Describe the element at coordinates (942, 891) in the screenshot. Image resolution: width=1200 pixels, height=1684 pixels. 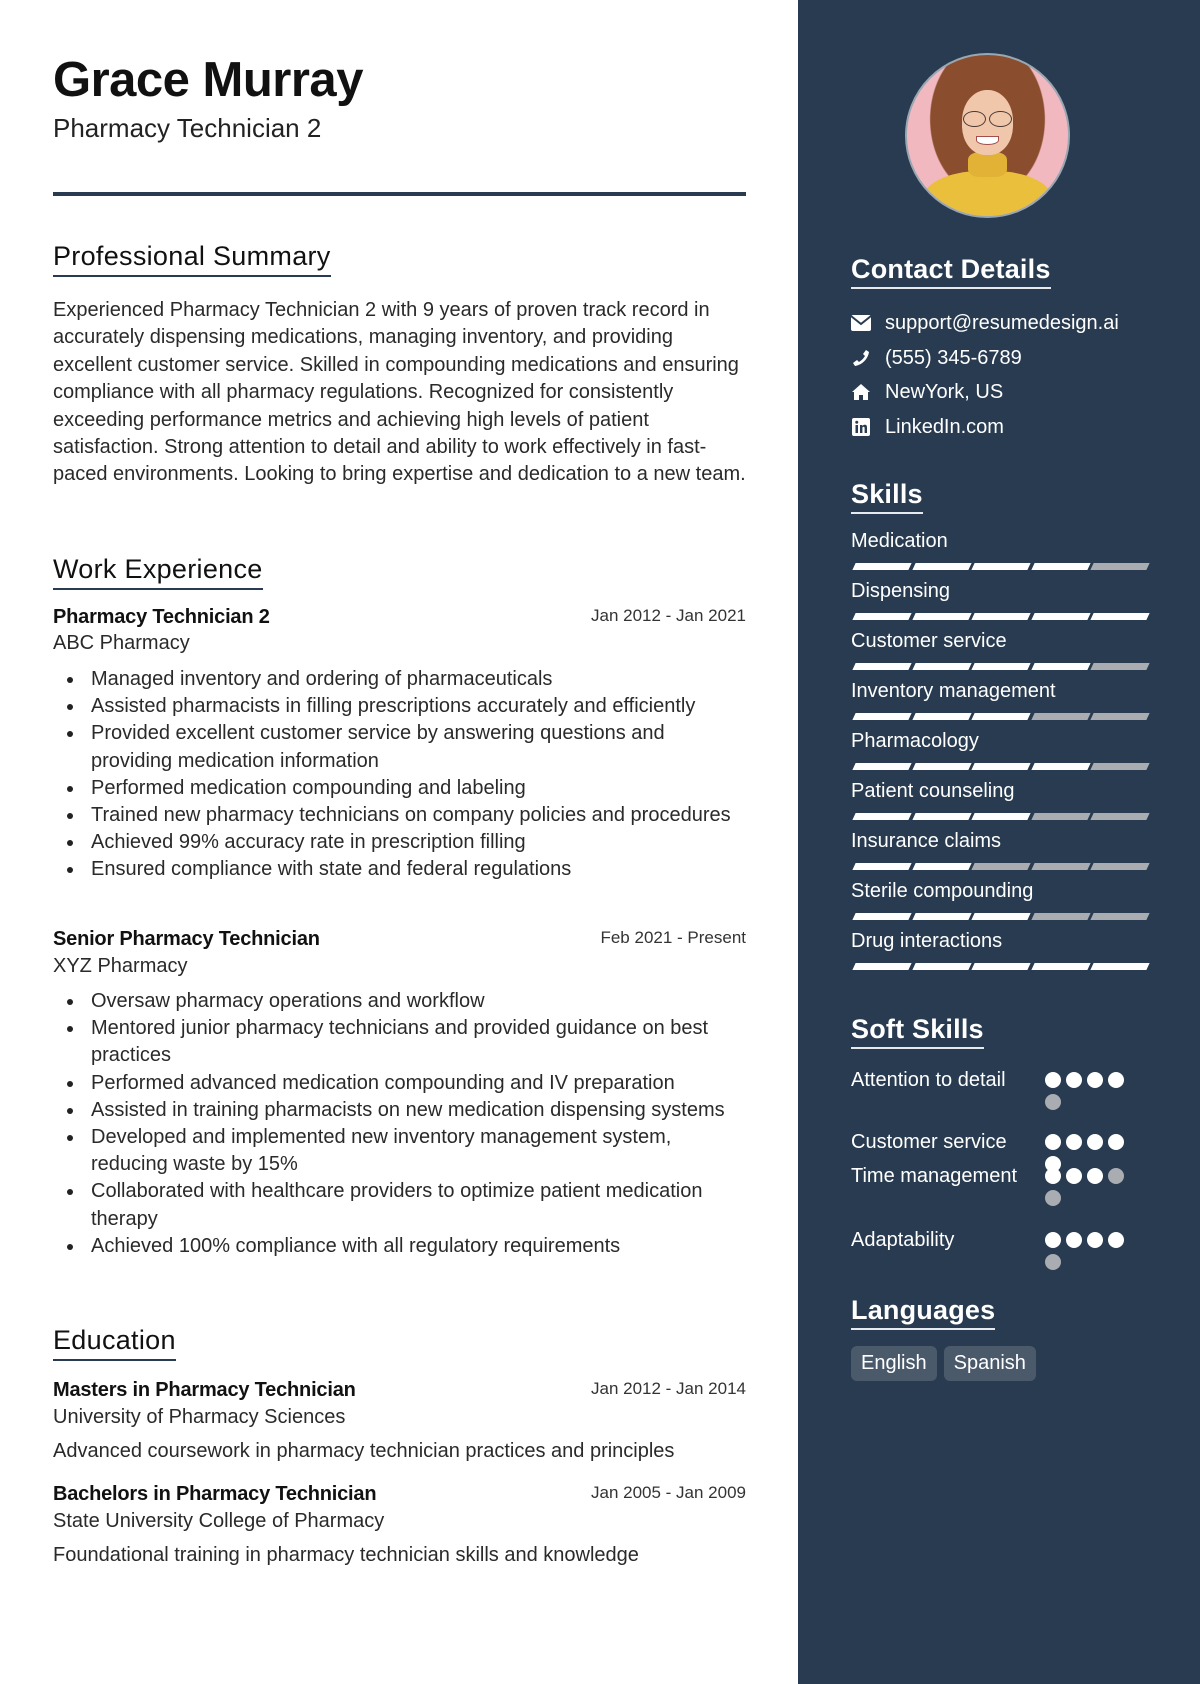
I see `skill-name: Sterile compounding` at that location.